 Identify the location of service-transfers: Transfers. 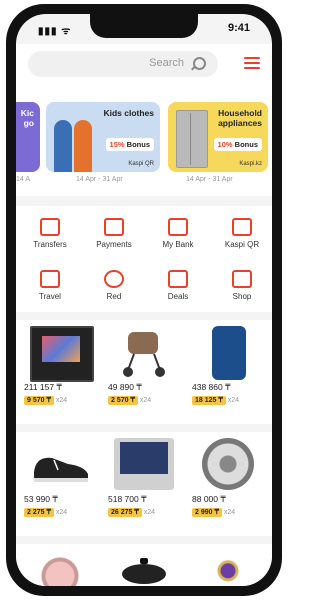
(50, 233).